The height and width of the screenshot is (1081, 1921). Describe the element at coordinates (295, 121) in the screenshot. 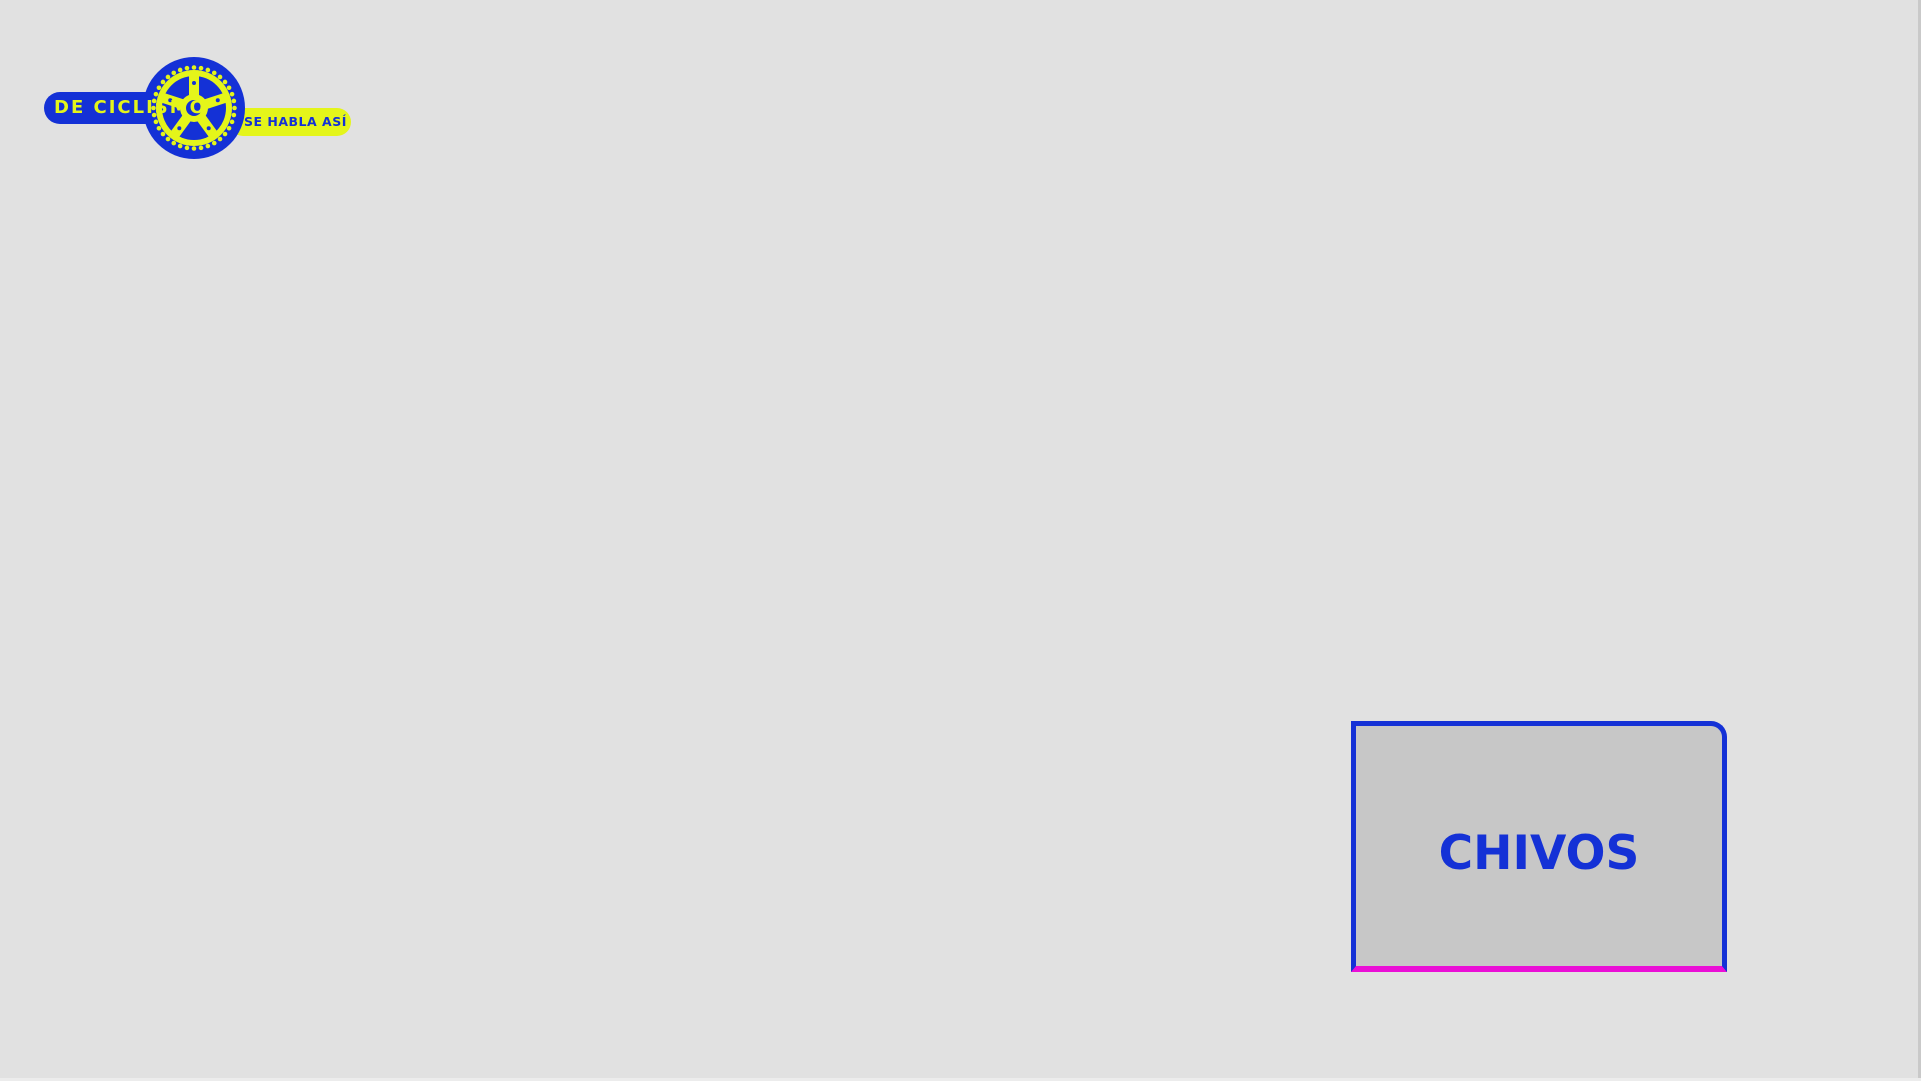

I see `logo-right-text: SE HABLA ASÍ` at that location.